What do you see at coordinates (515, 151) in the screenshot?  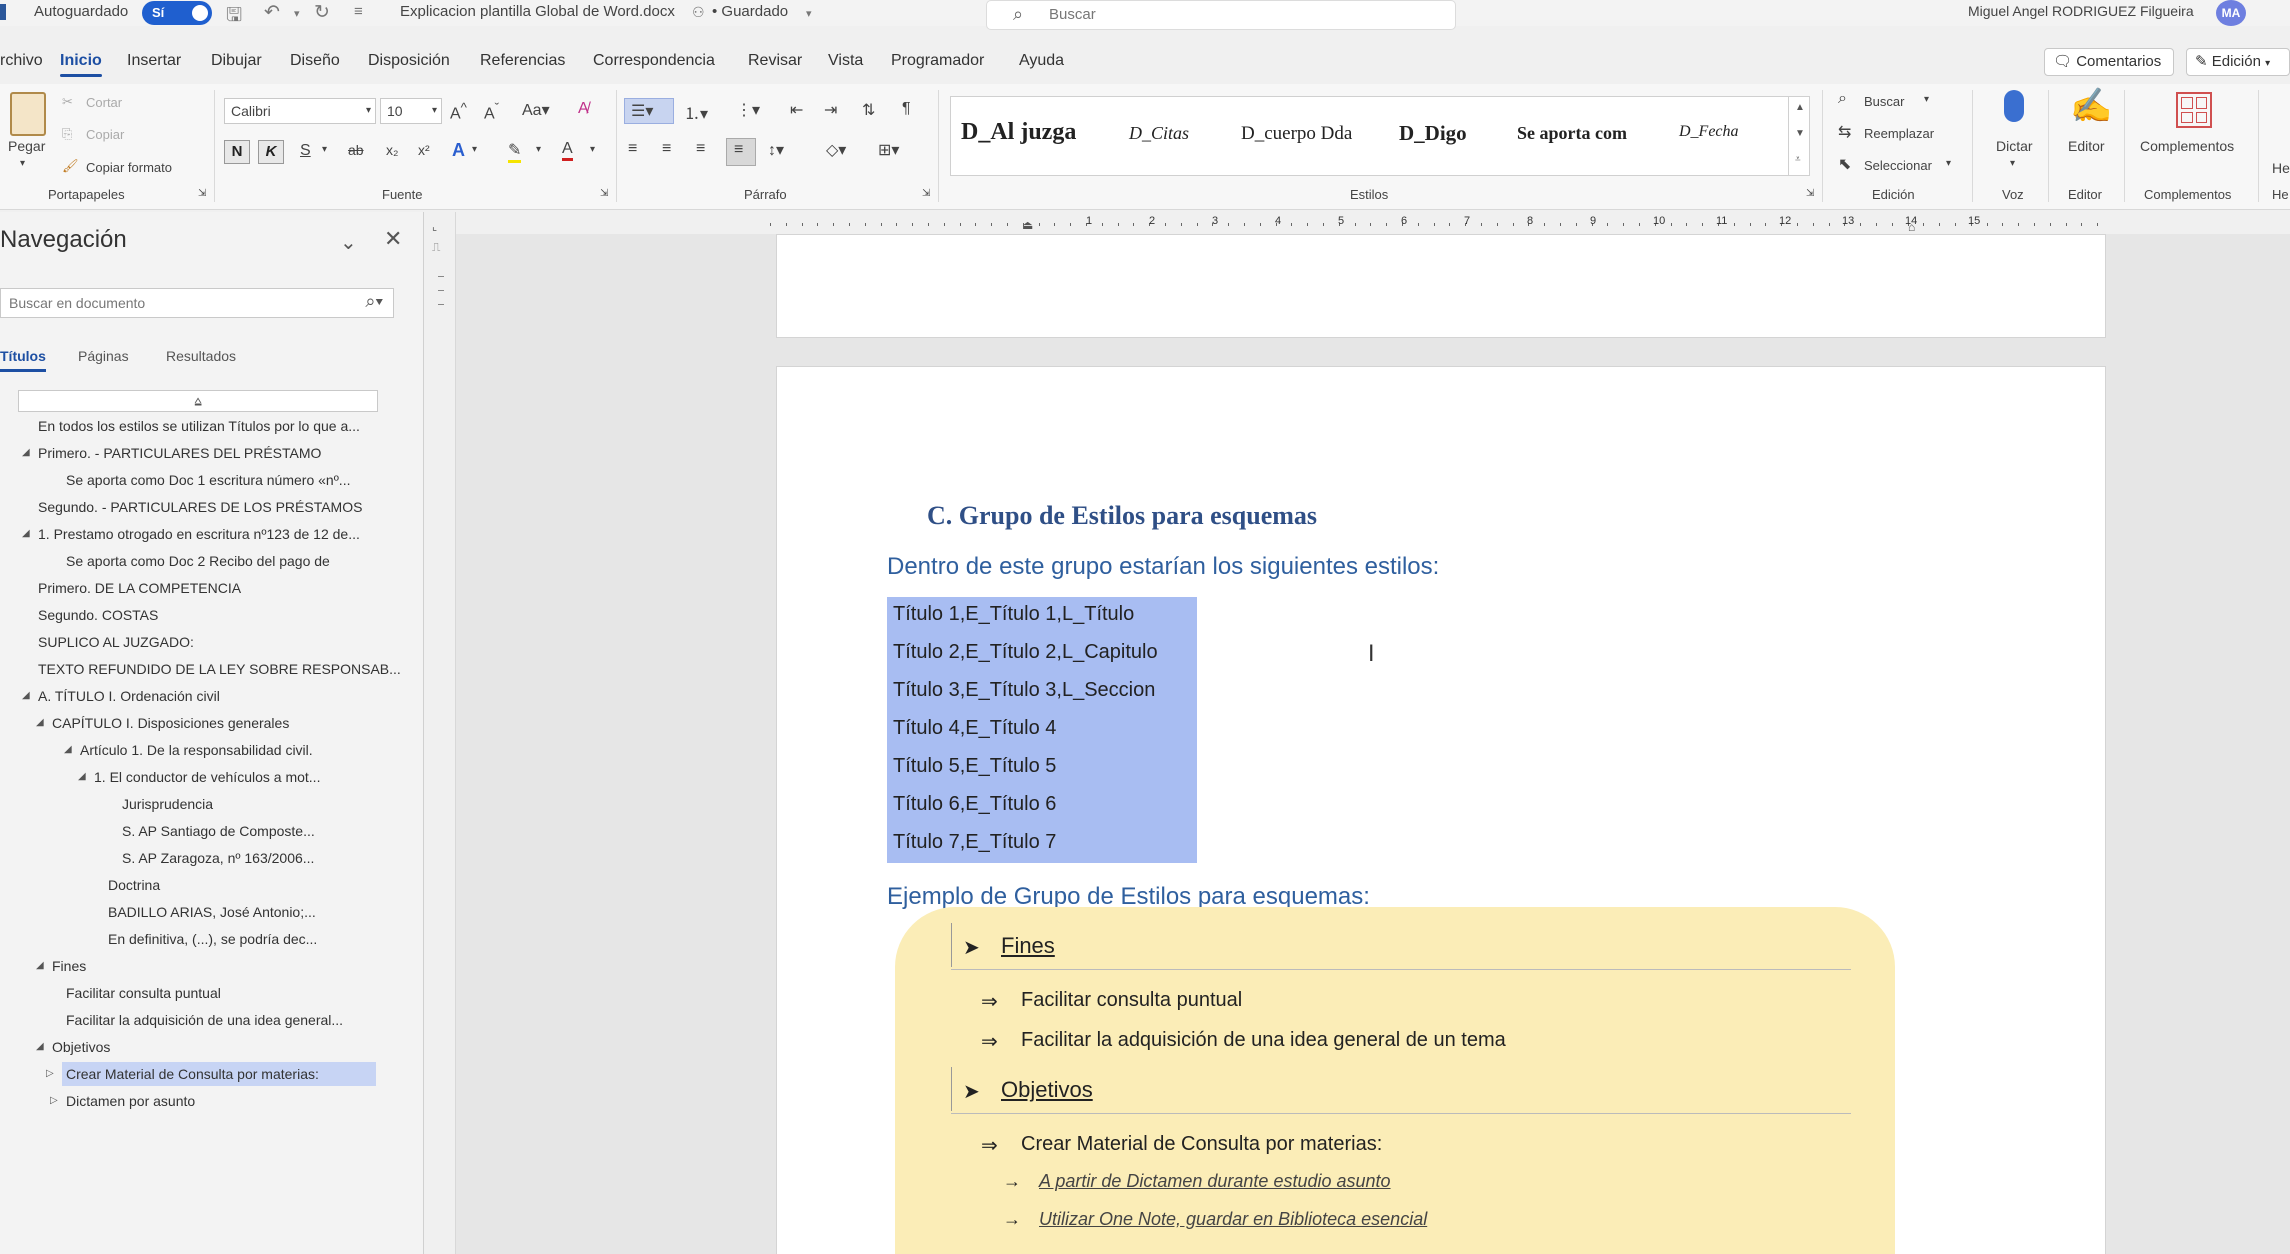 I see `highlight-icon: ✎` at bounding box center [515, 151].